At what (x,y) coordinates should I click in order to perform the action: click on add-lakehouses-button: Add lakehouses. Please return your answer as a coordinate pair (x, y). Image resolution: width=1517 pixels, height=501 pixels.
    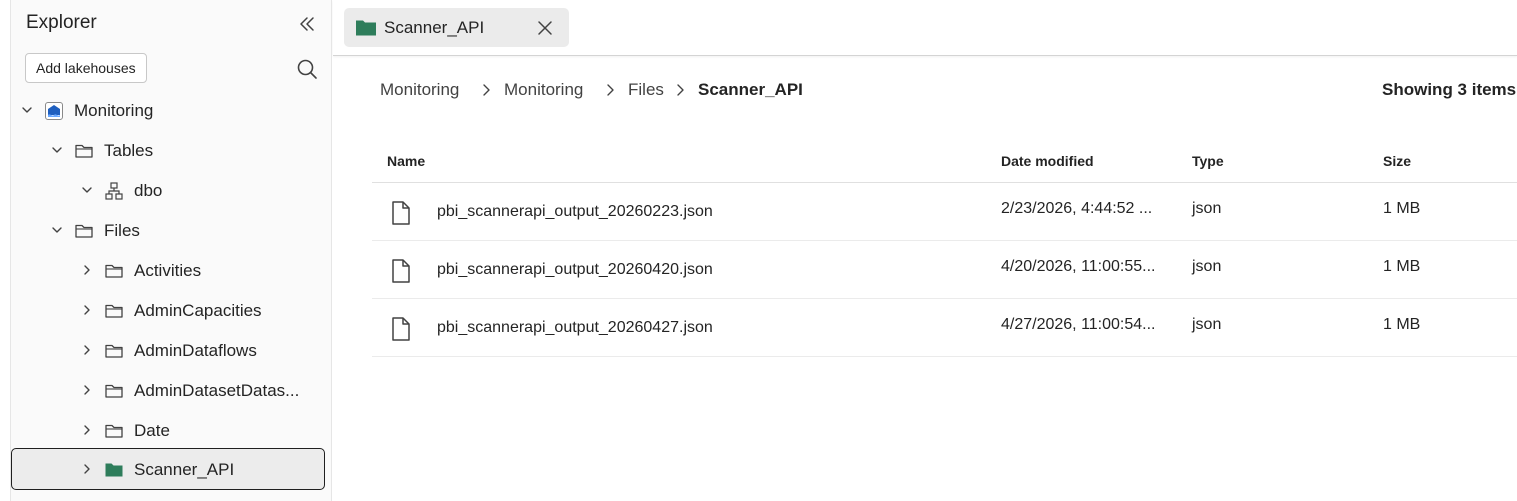
    Looking at the image, I should click on (86, 68).